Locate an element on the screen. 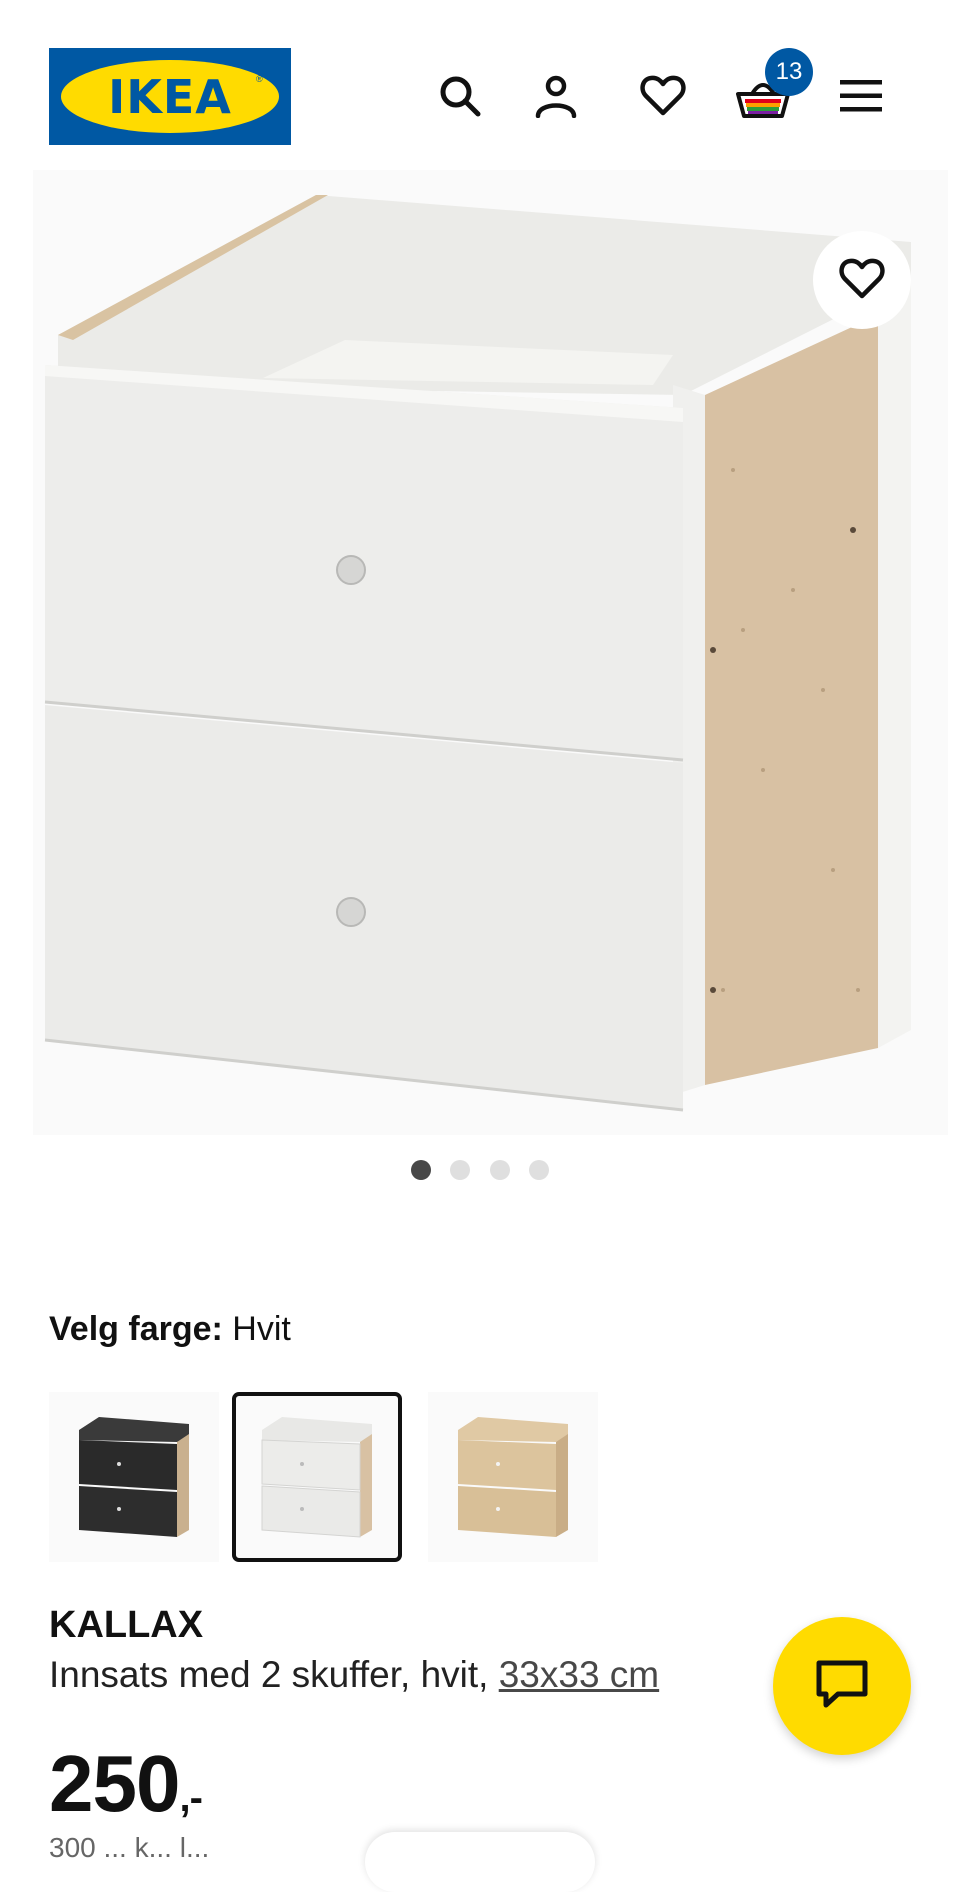  size-link: 33x33 cm is located at coordinates (579, 1674).